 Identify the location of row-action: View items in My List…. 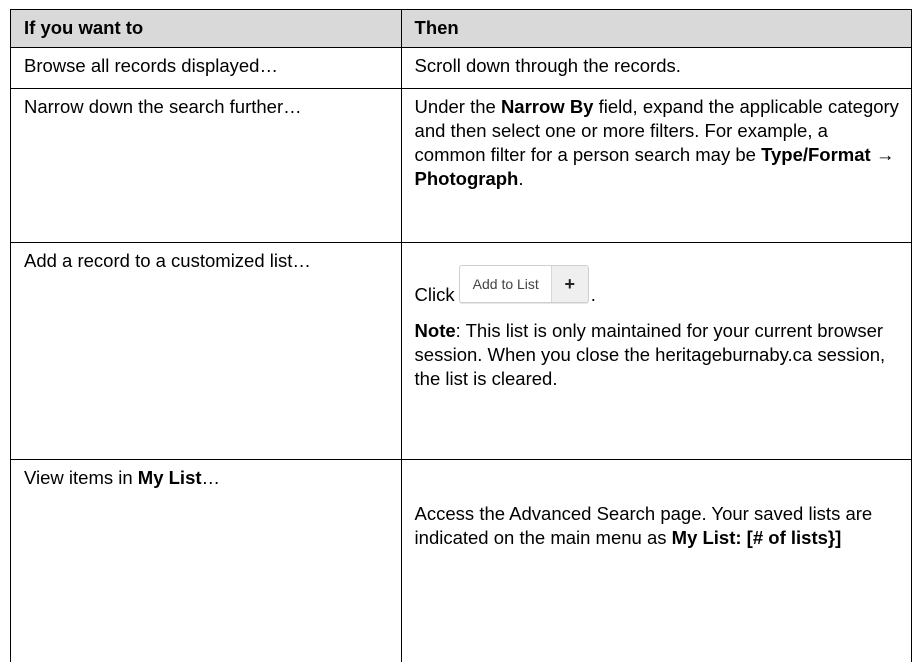
(206, 561).